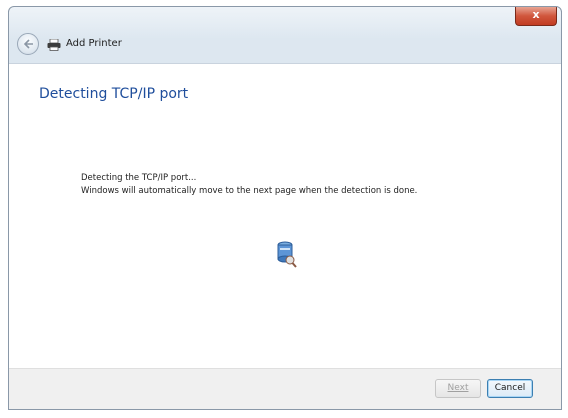  What do you see at coordinates (54, 45) in the screenshot?
I see `printer-icon` at bounding box center [54, 45].